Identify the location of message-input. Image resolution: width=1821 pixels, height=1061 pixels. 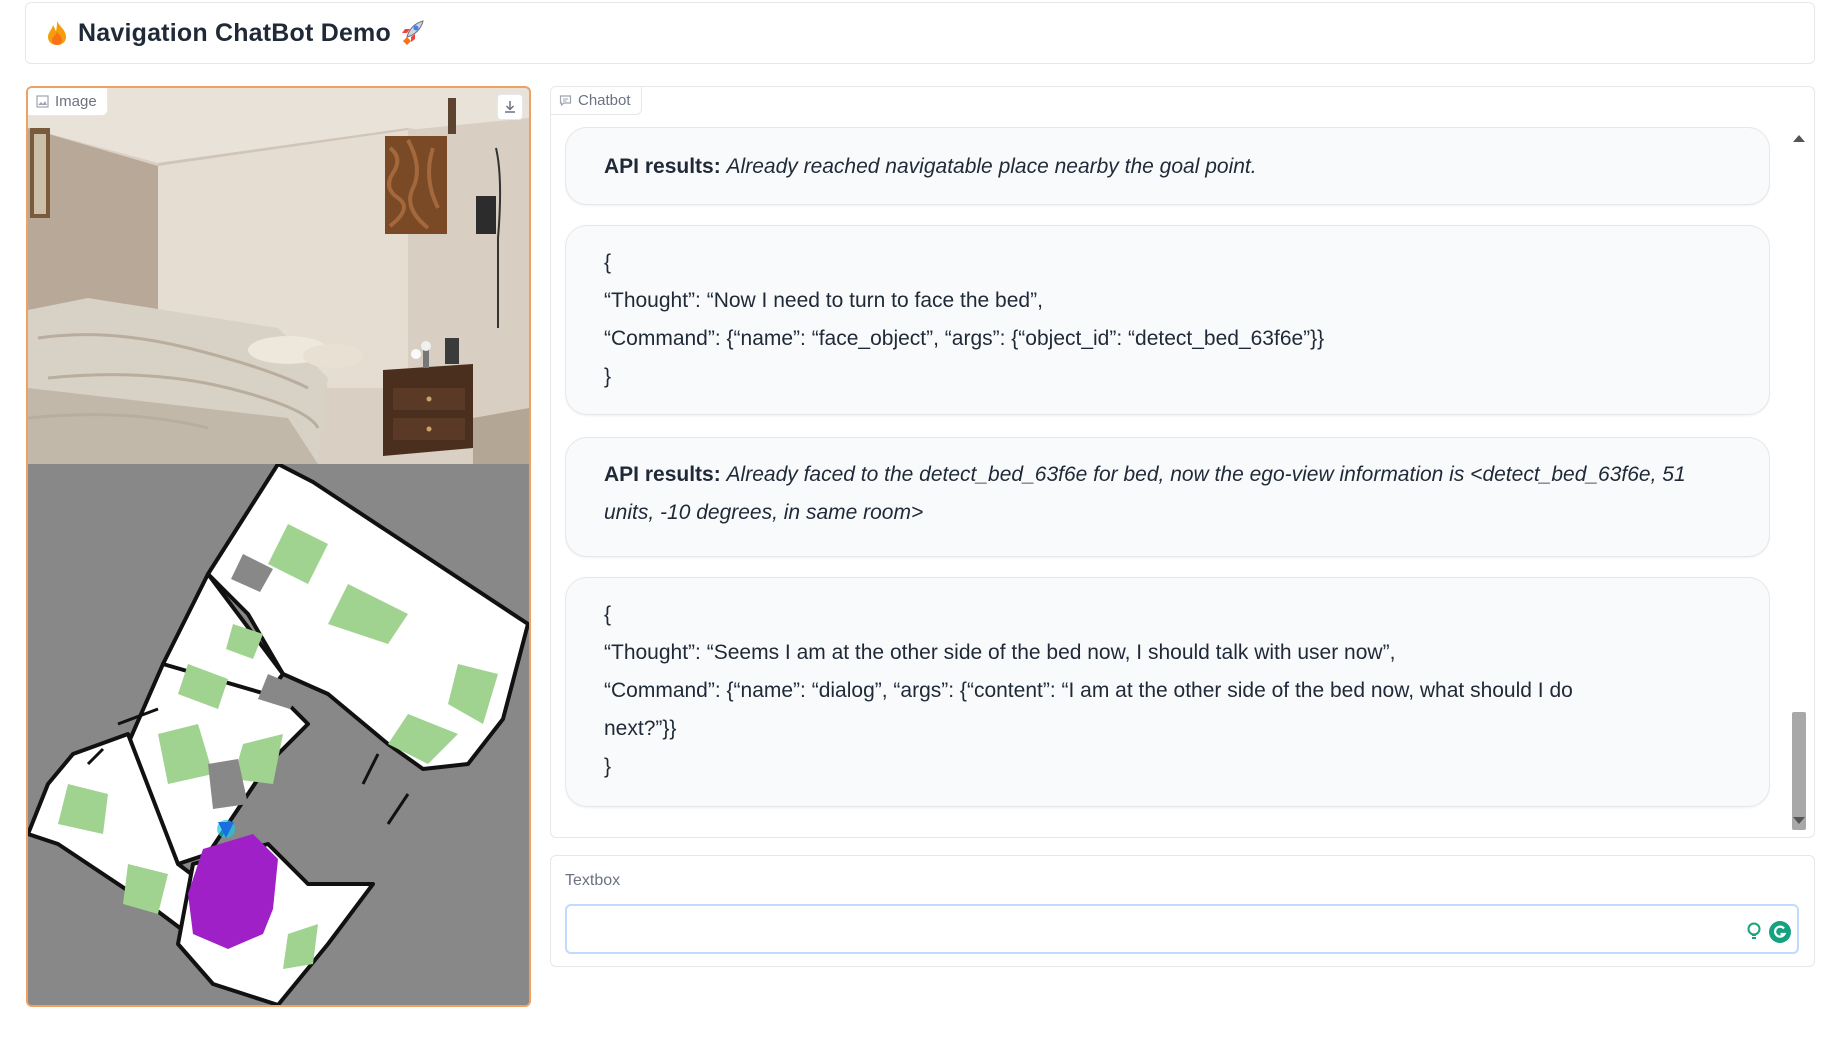
(1182, 929).